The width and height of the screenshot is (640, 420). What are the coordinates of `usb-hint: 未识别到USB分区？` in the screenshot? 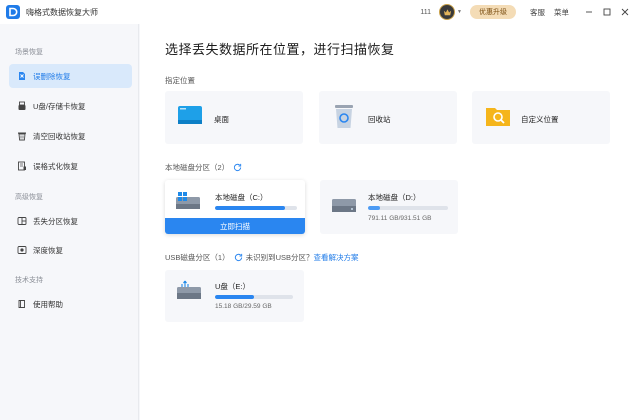 It's located at (279, 257).